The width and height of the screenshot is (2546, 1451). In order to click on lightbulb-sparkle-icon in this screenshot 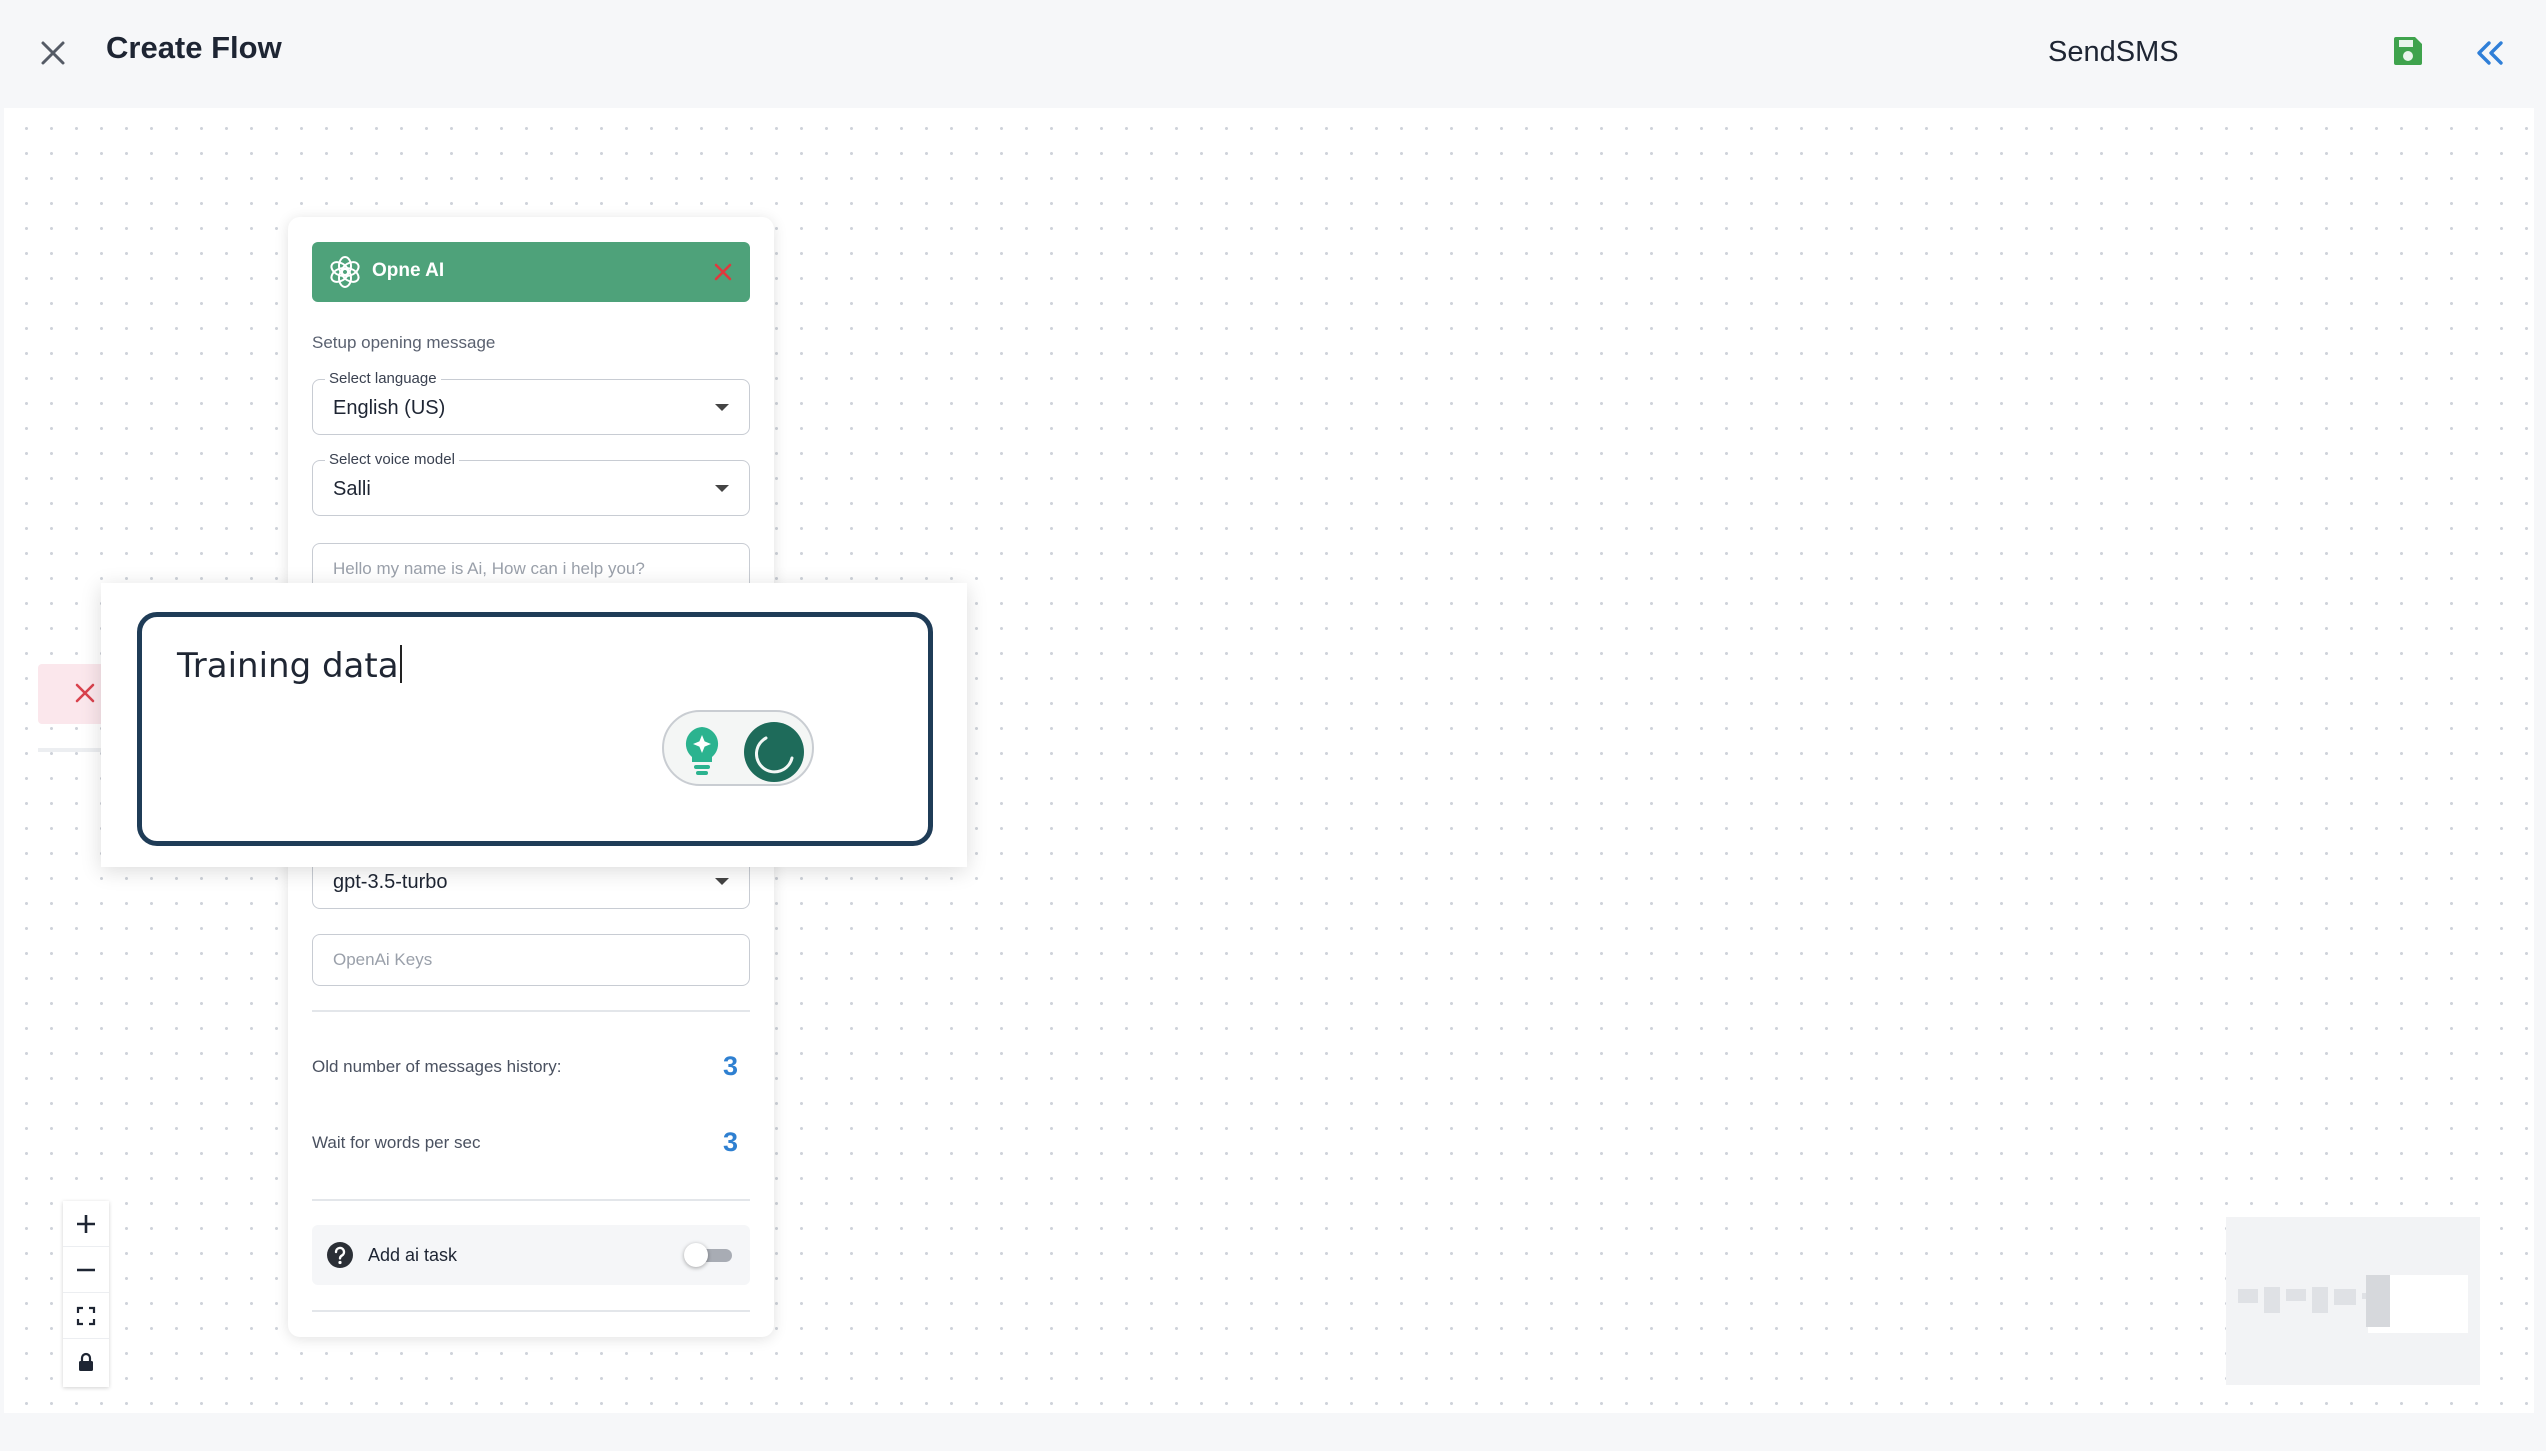, I will do `click(702, 751)`.